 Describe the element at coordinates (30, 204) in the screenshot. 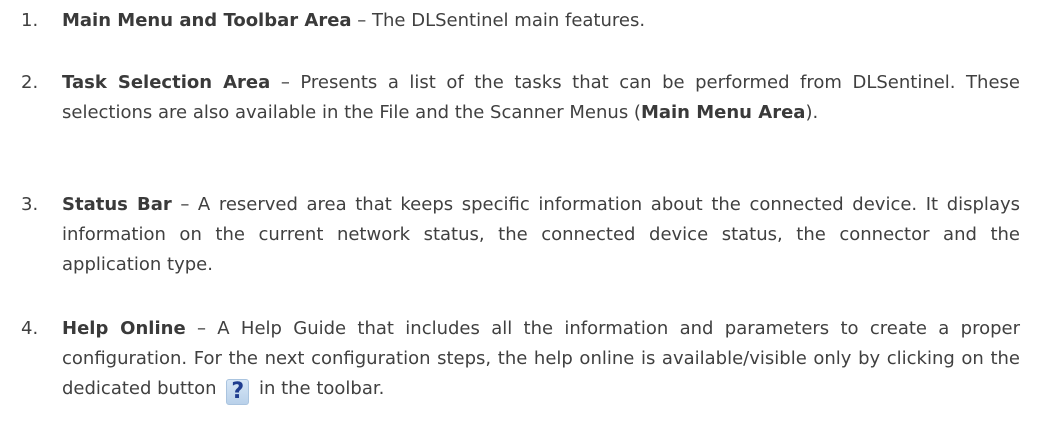

I see `list-item-number: 3.` at that location.